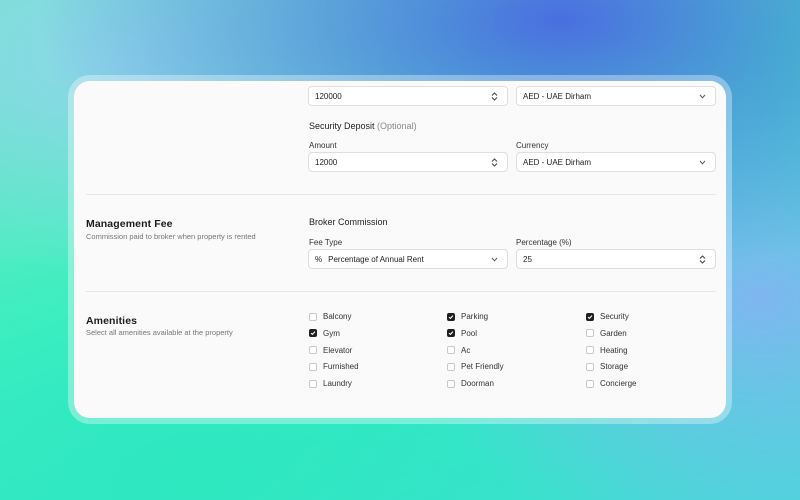 The width and height of the screenshot is (800, 500). What do you see at coordinates (466, 350) in the screenshot?
I see `amenity-label: Ac` at bounding box center [466, 350].